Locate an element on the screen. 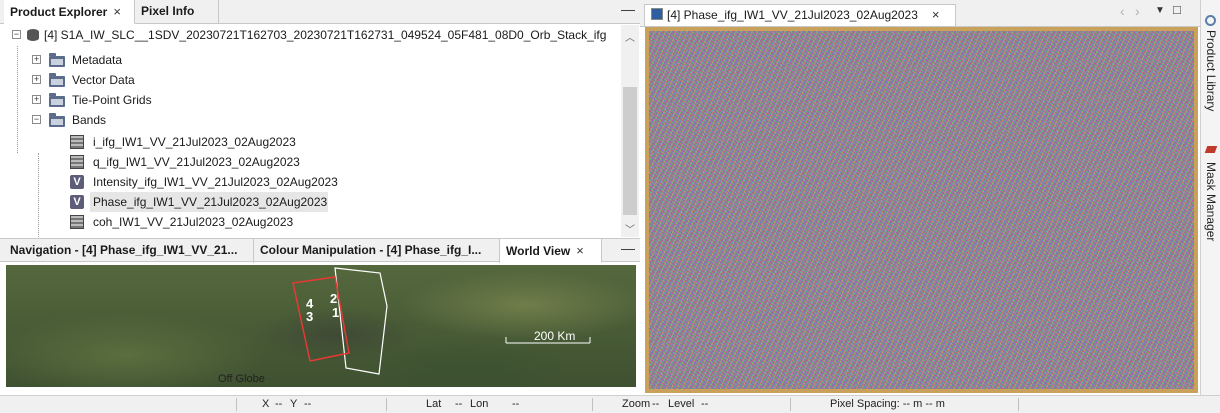 This screenshot has width=1220, height=413. scroll-up-icon: ︿ is located at coordinates (630, 36).